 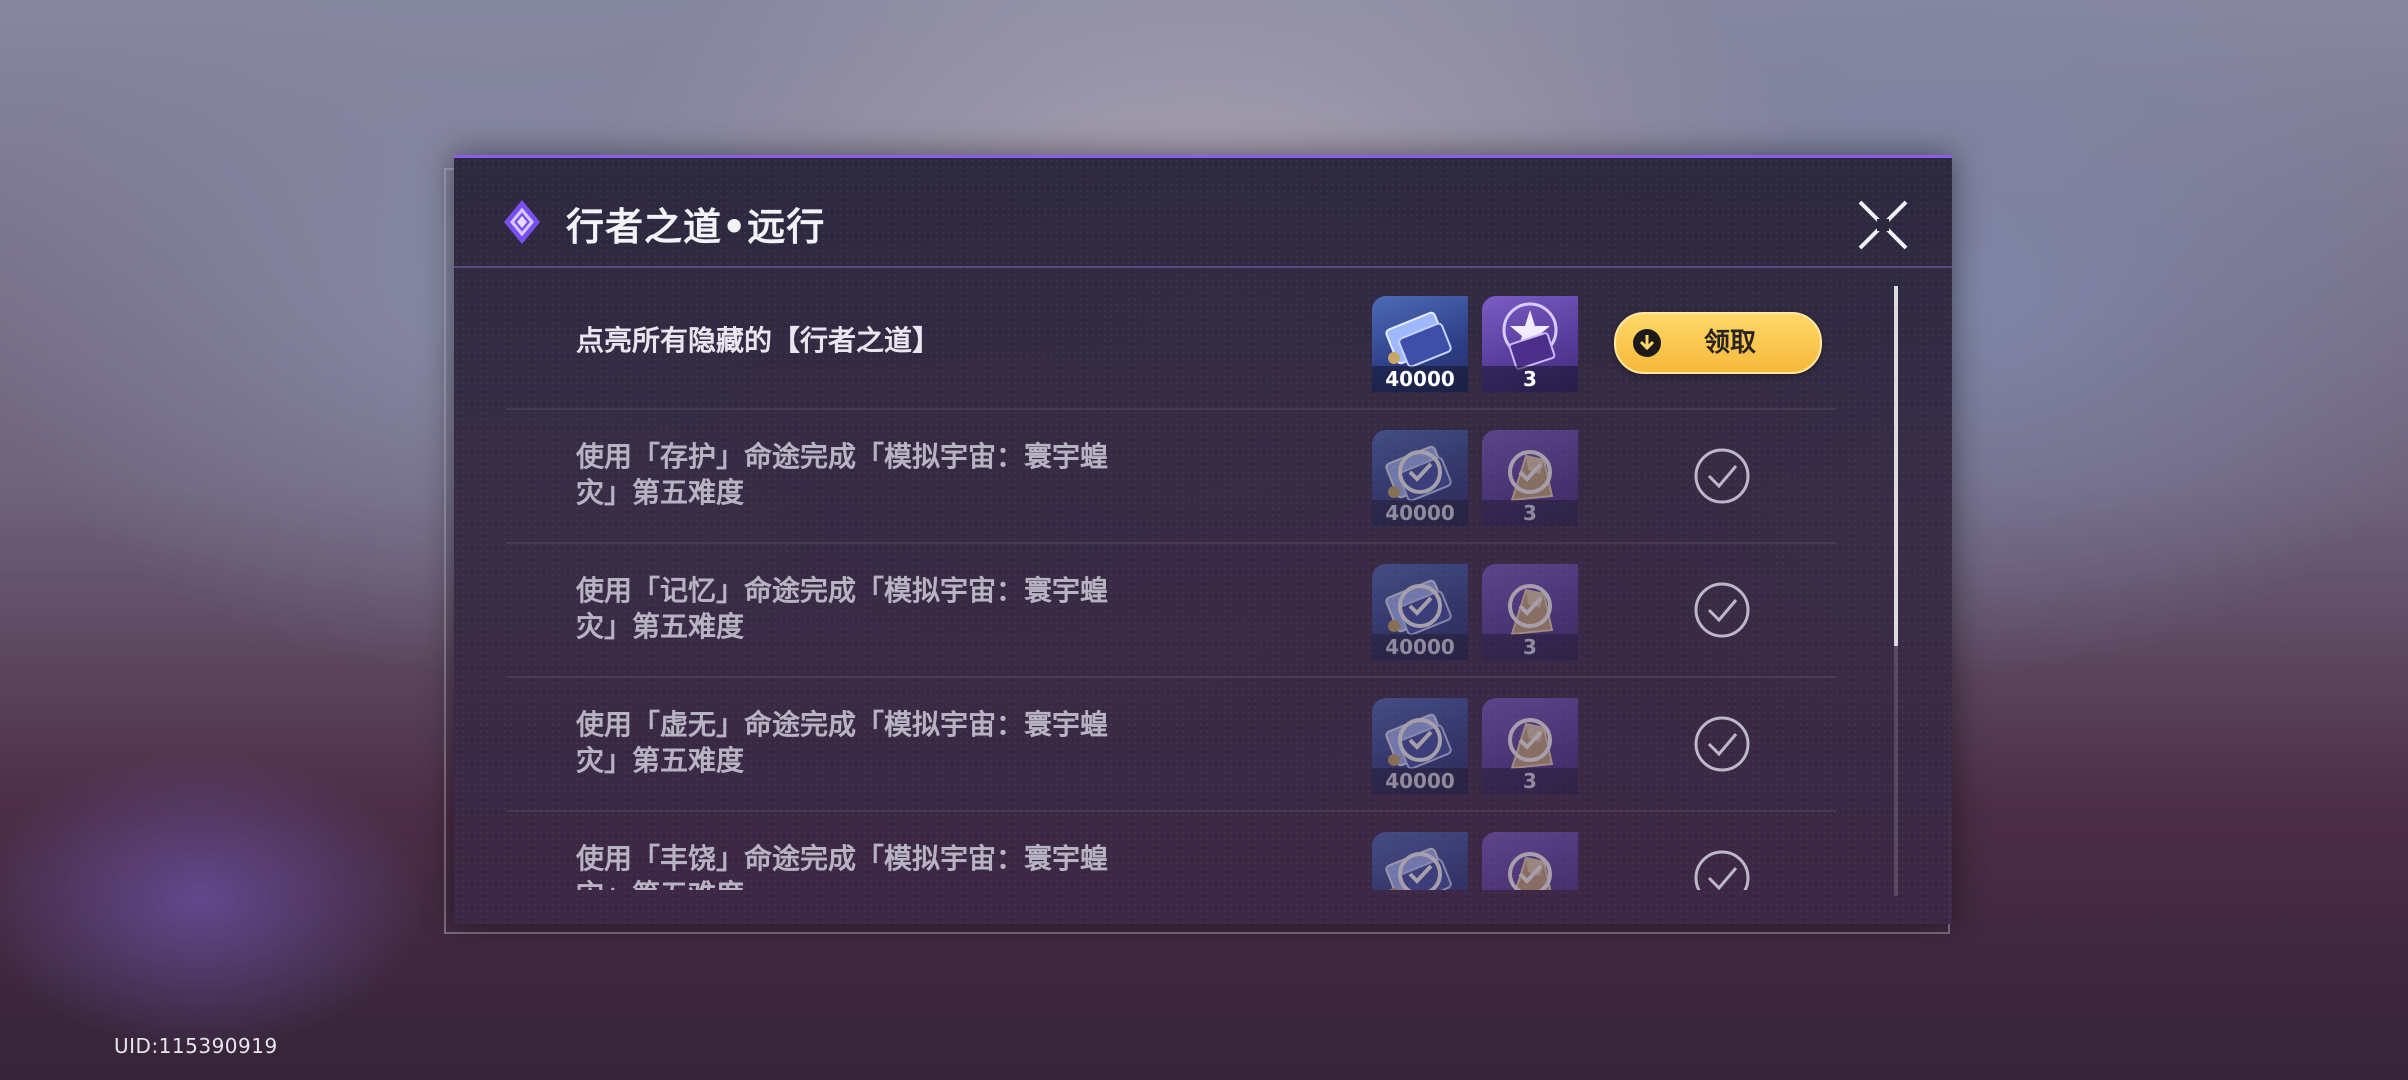 I want to click on achievement-description: 点亮所有隐藏的【行者之道】, so click(x=758, y=340).